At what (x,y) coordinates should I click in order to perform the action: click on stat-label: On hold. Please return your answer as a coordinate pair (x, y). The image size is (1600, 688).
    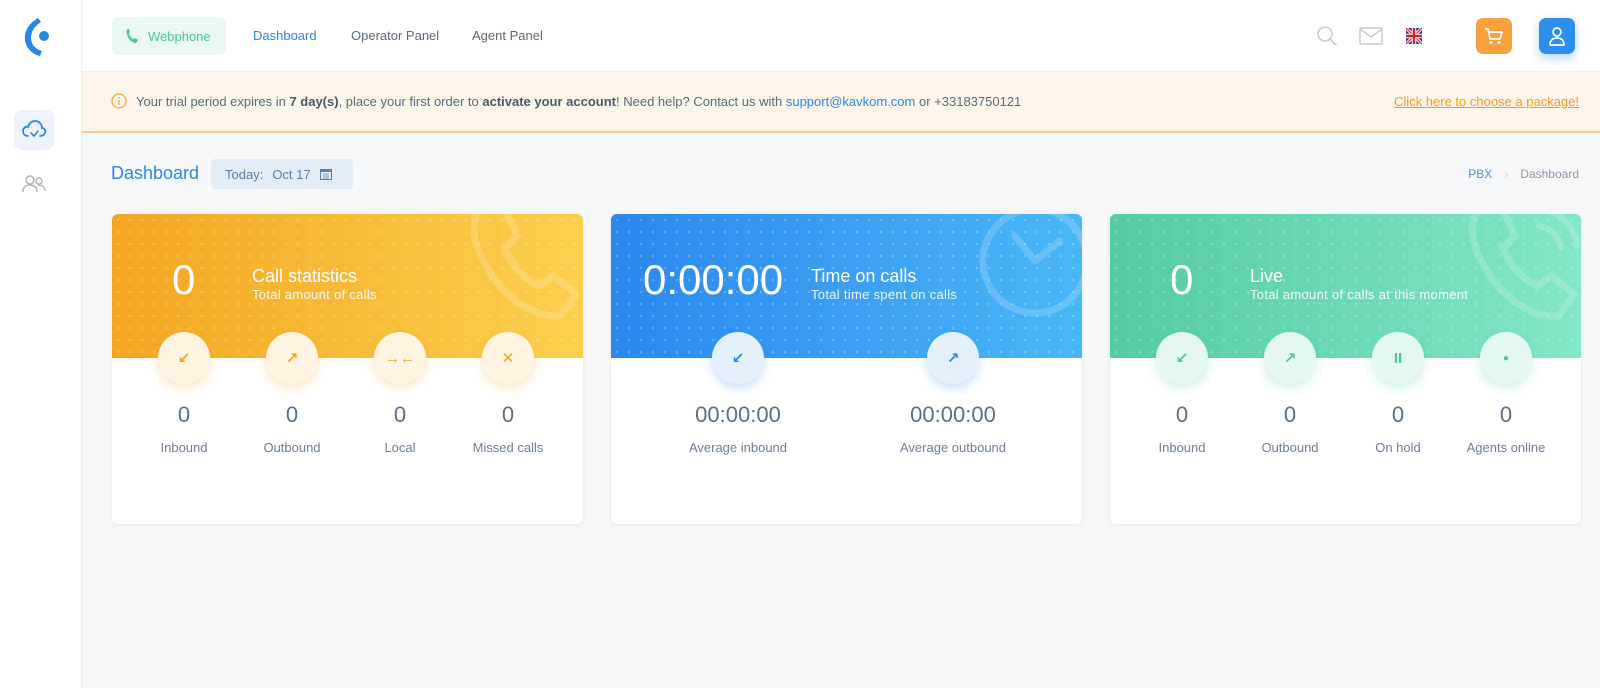
    Looking at the image, I should click on (1398, 447).